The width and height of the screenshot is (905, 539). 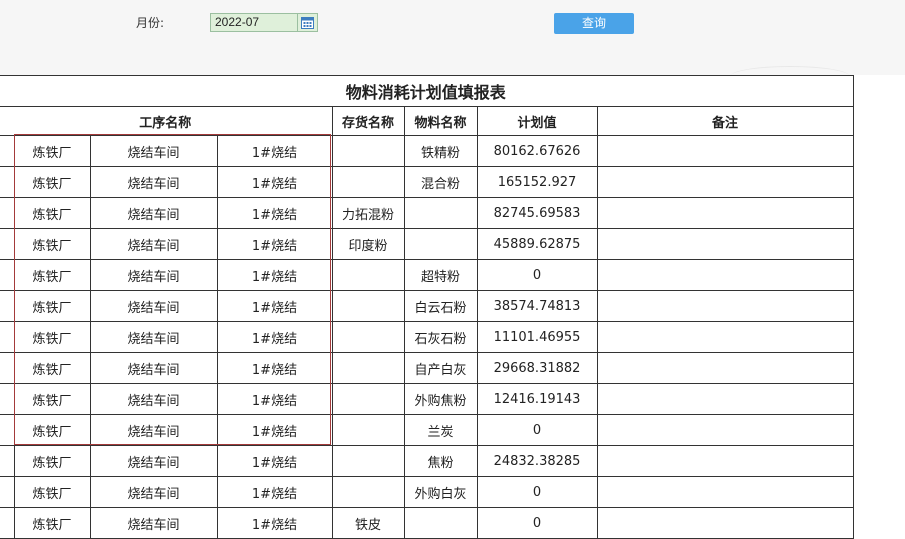 I want to click on table-row: 炼铁厂 烧结车间 1#烧结 石灰石粉 11101.46955, so click(x=427, y=337).